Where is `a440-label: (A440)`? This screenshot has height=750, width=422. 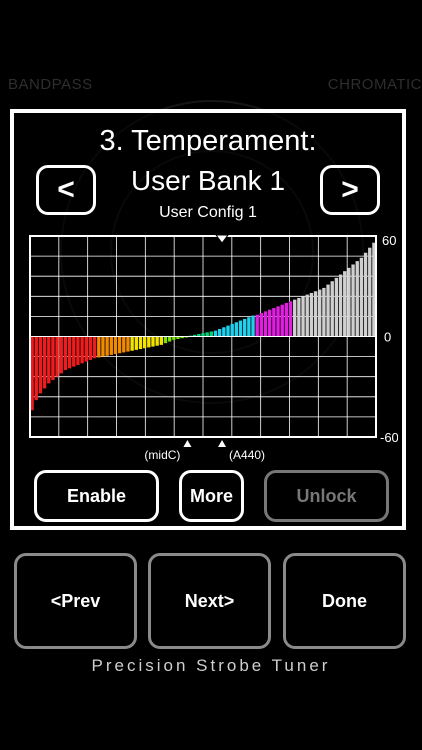 a440-label: (A440) is located at coordinates (247, 455).